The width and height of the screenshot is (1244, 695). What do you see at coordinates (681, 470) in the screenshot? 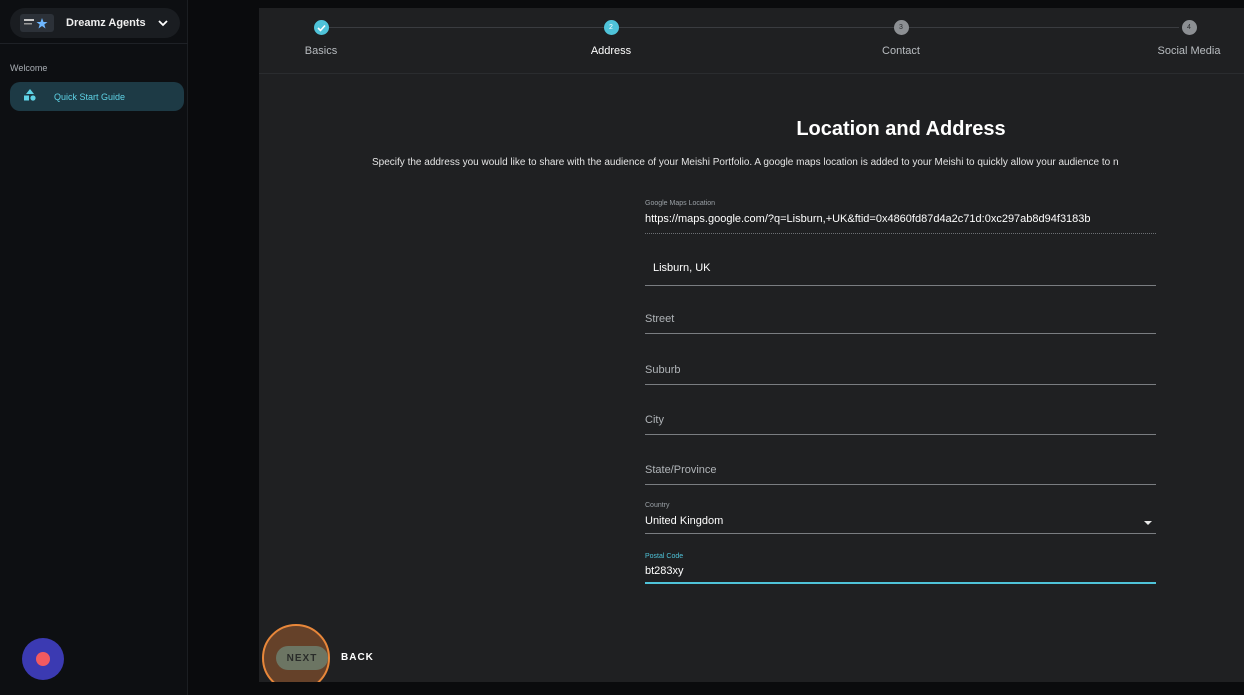
I see `field-placeholder: State/Province` at bounding box center [681, 470].